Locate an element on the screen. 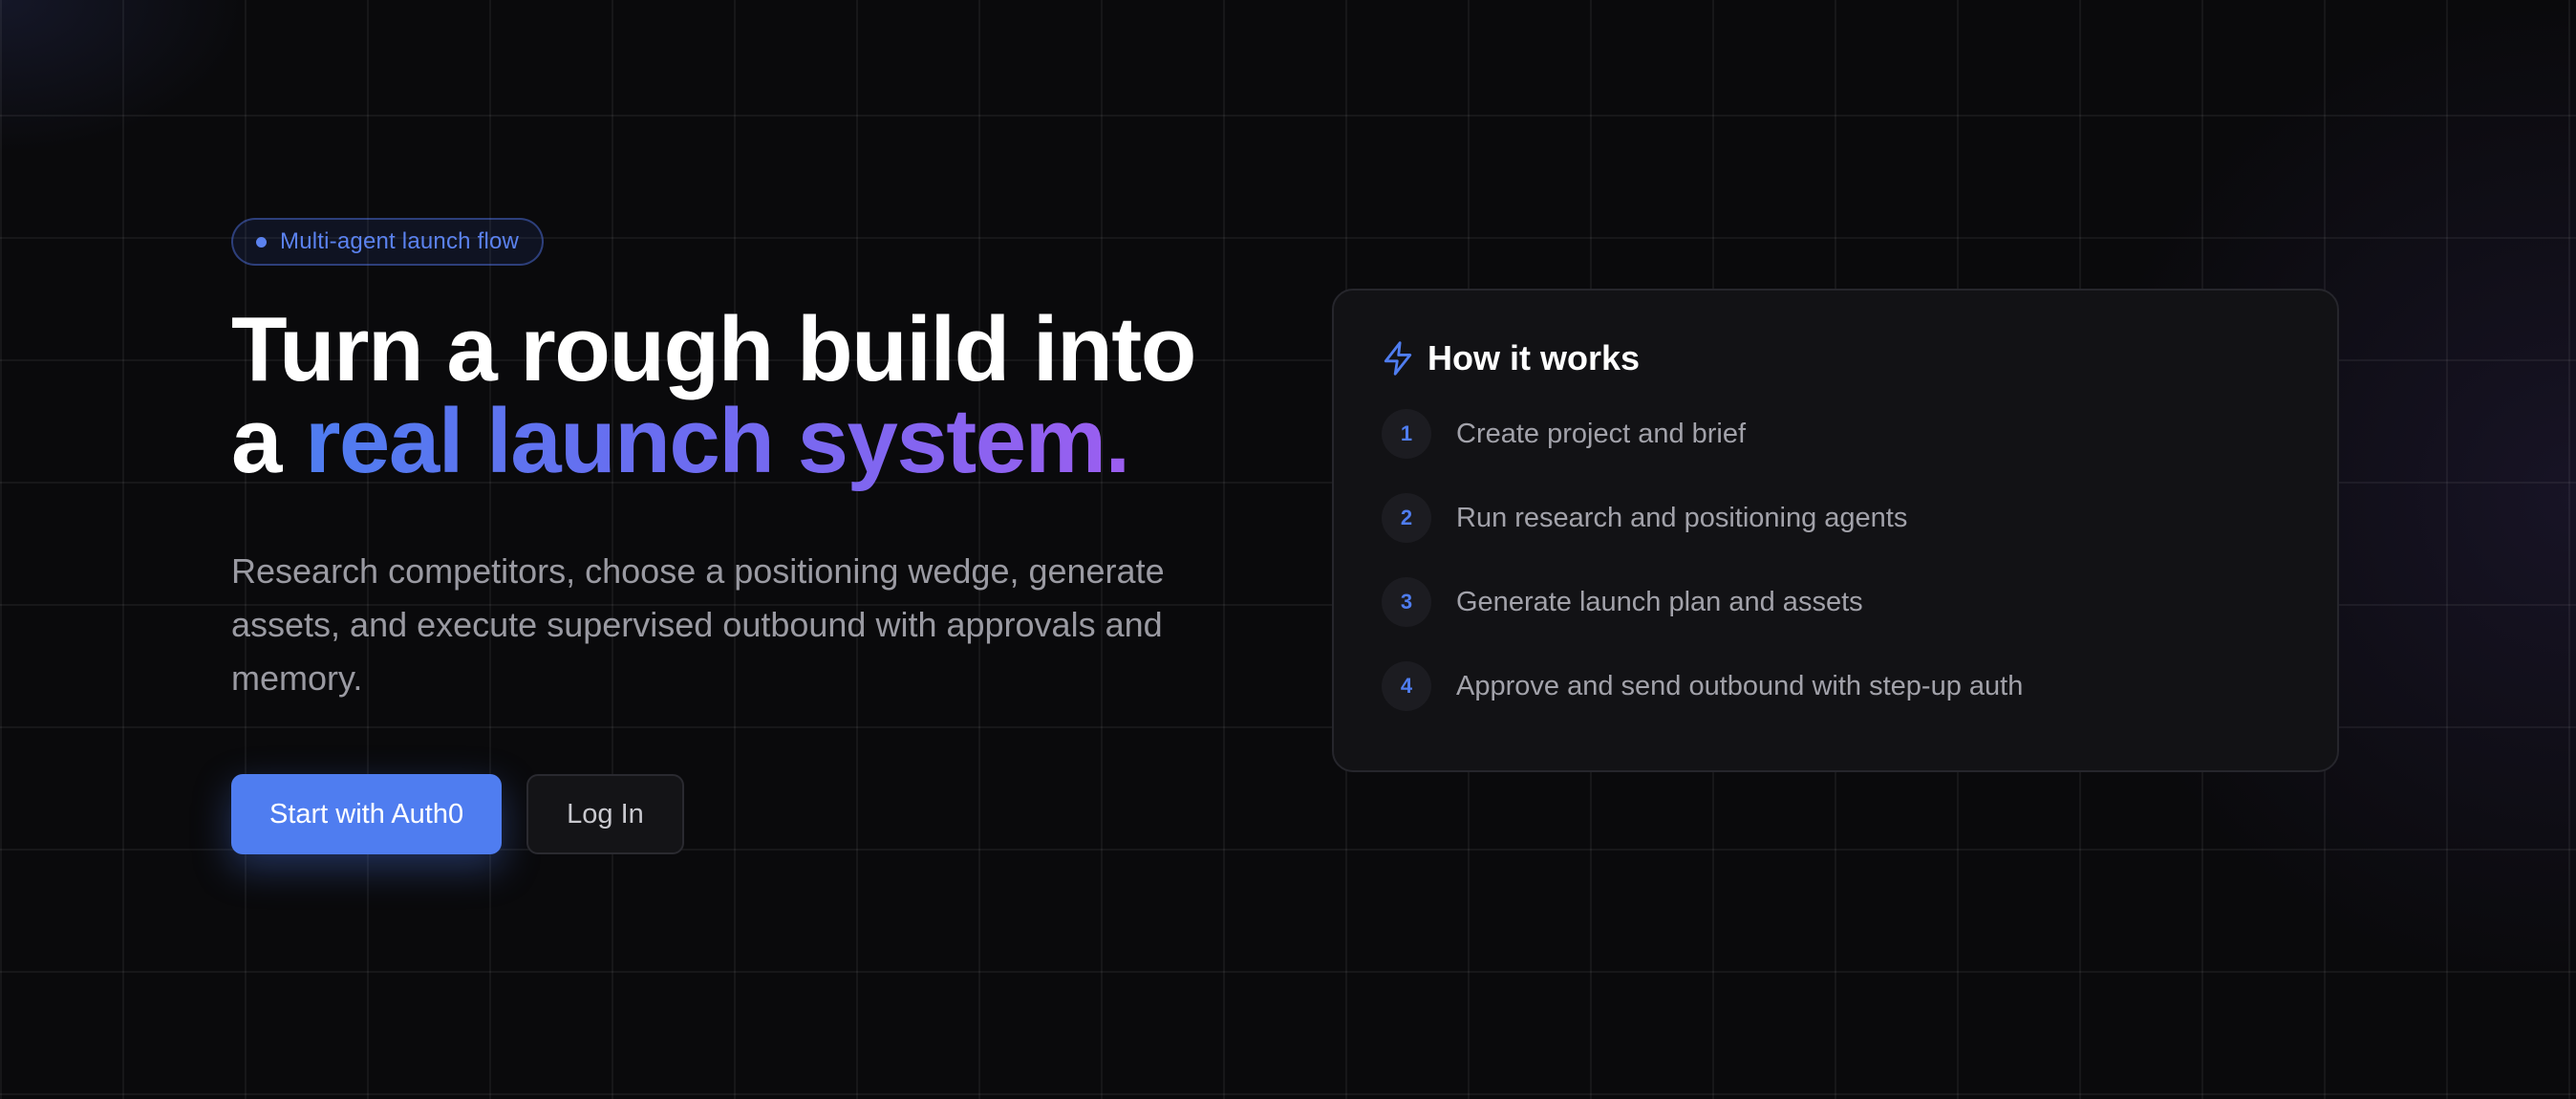  step-text: Generate launch plan and assets is located at coordinates (1659, 601).